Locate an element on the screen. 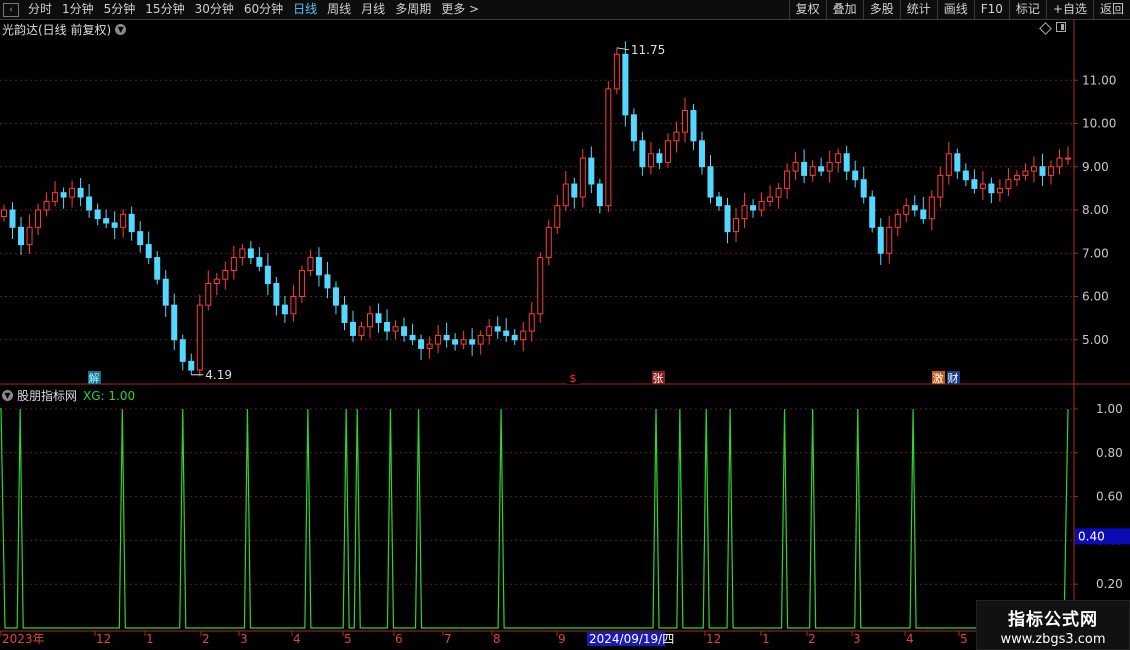 This screenshot has height=650, width=1130. price-tick-label: 6.00 is located at coordinates (1095, 297).